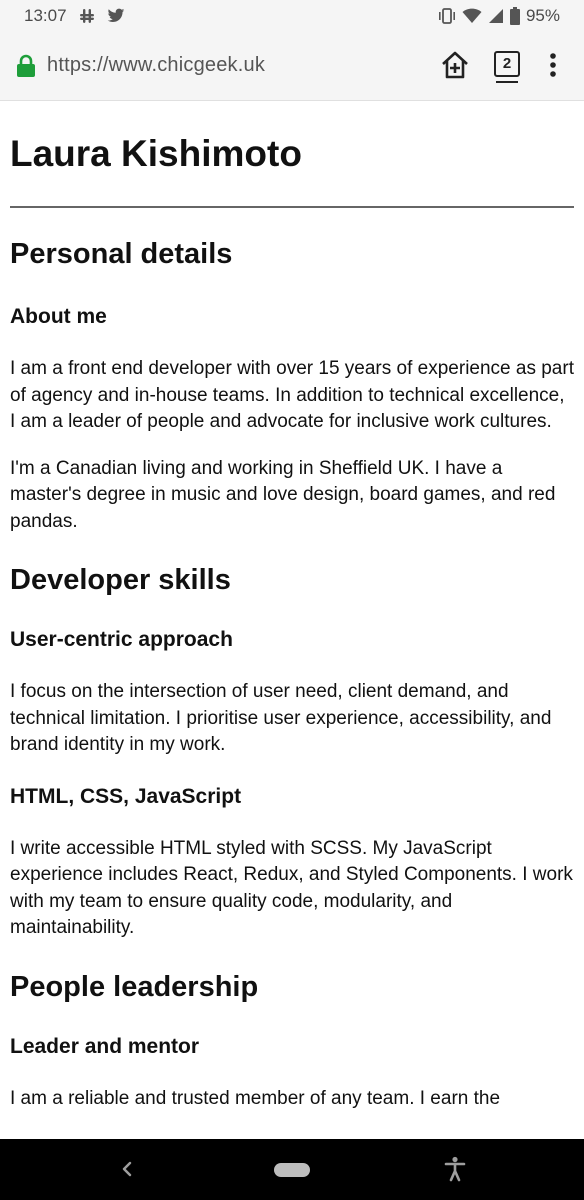 The width and height of the screenshot is (584, 1200). I want to click on tab-switcher-button: 2, so click(507, 67).